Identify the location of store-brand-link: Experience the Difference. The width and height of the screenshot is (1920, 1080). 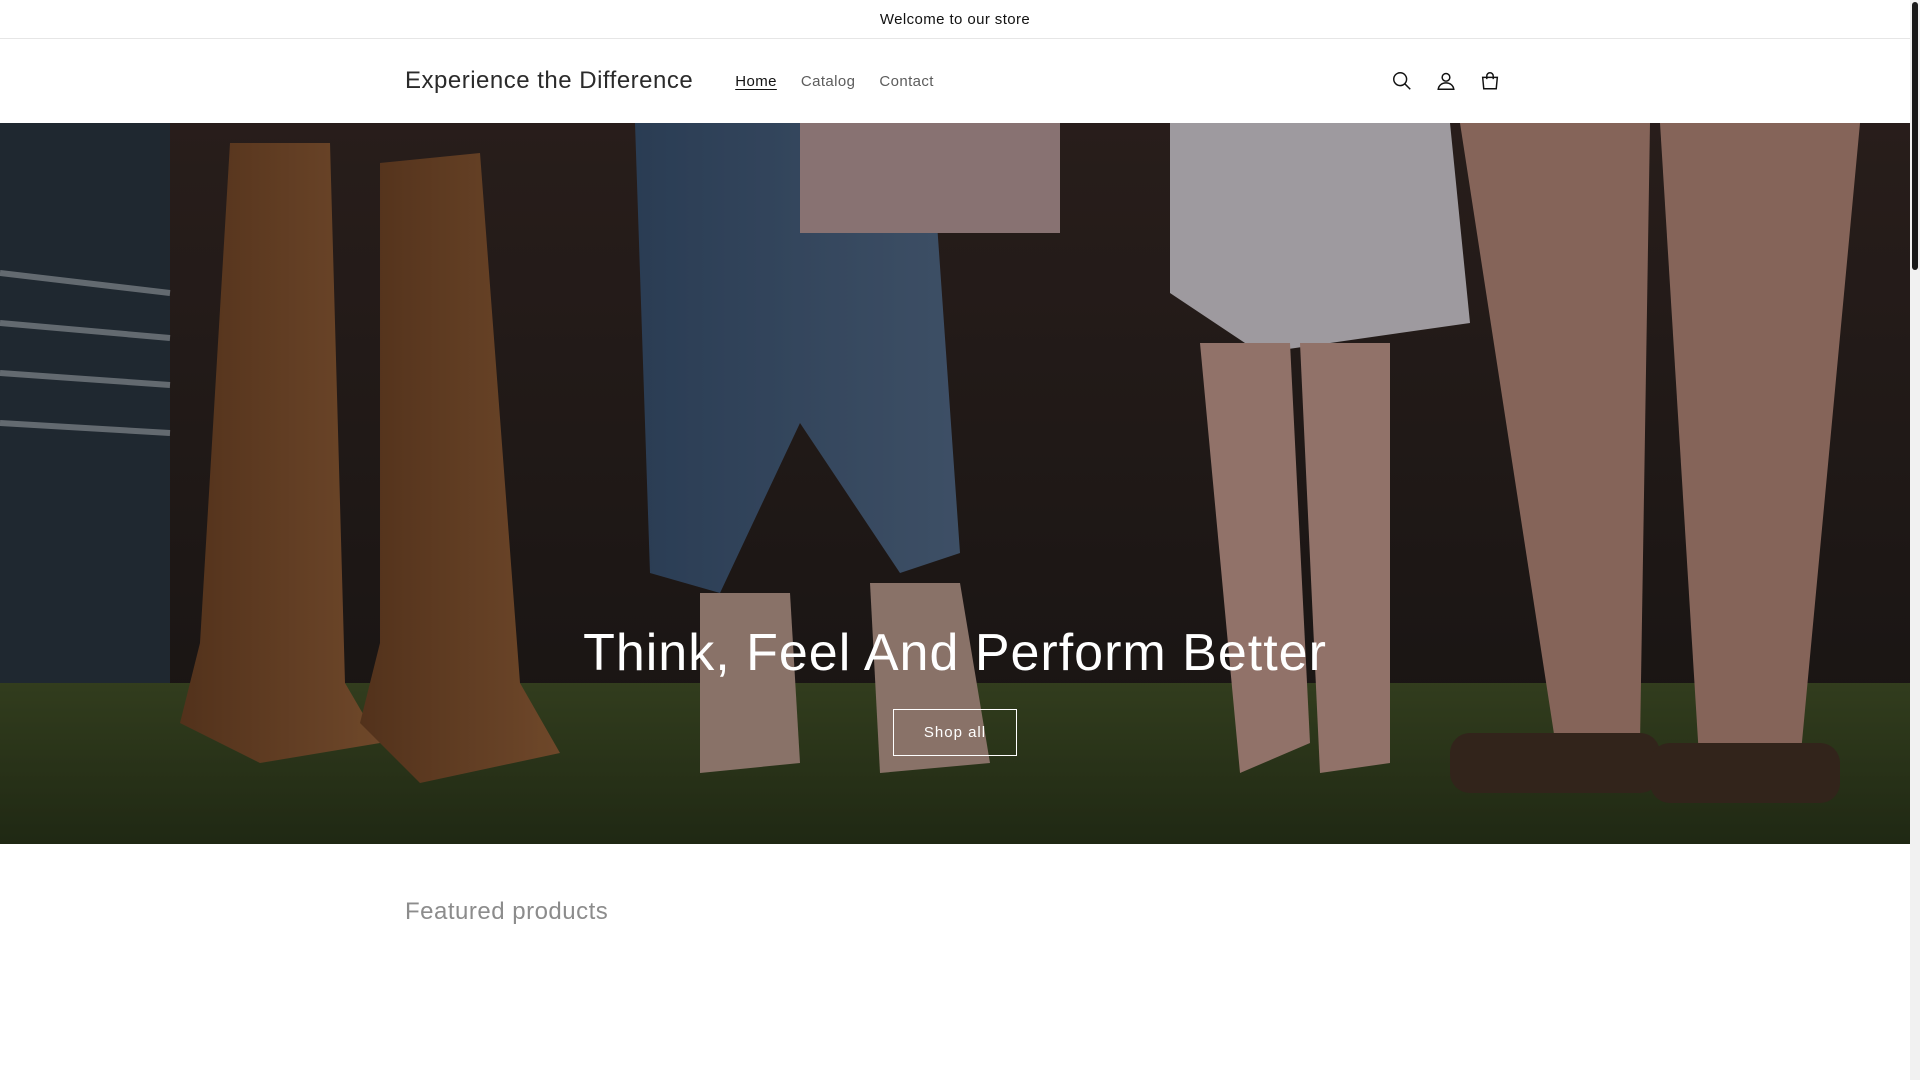
(549, 81).